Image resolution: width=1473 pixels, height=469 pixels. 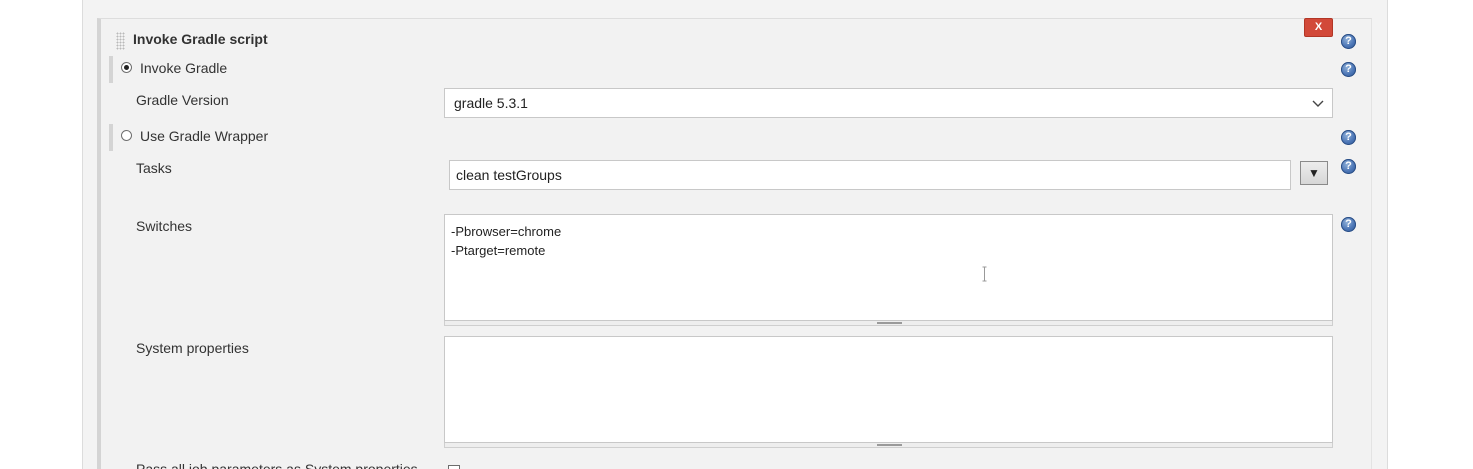 I want to click on switches-label: Switches, so click(x=164, y=226).